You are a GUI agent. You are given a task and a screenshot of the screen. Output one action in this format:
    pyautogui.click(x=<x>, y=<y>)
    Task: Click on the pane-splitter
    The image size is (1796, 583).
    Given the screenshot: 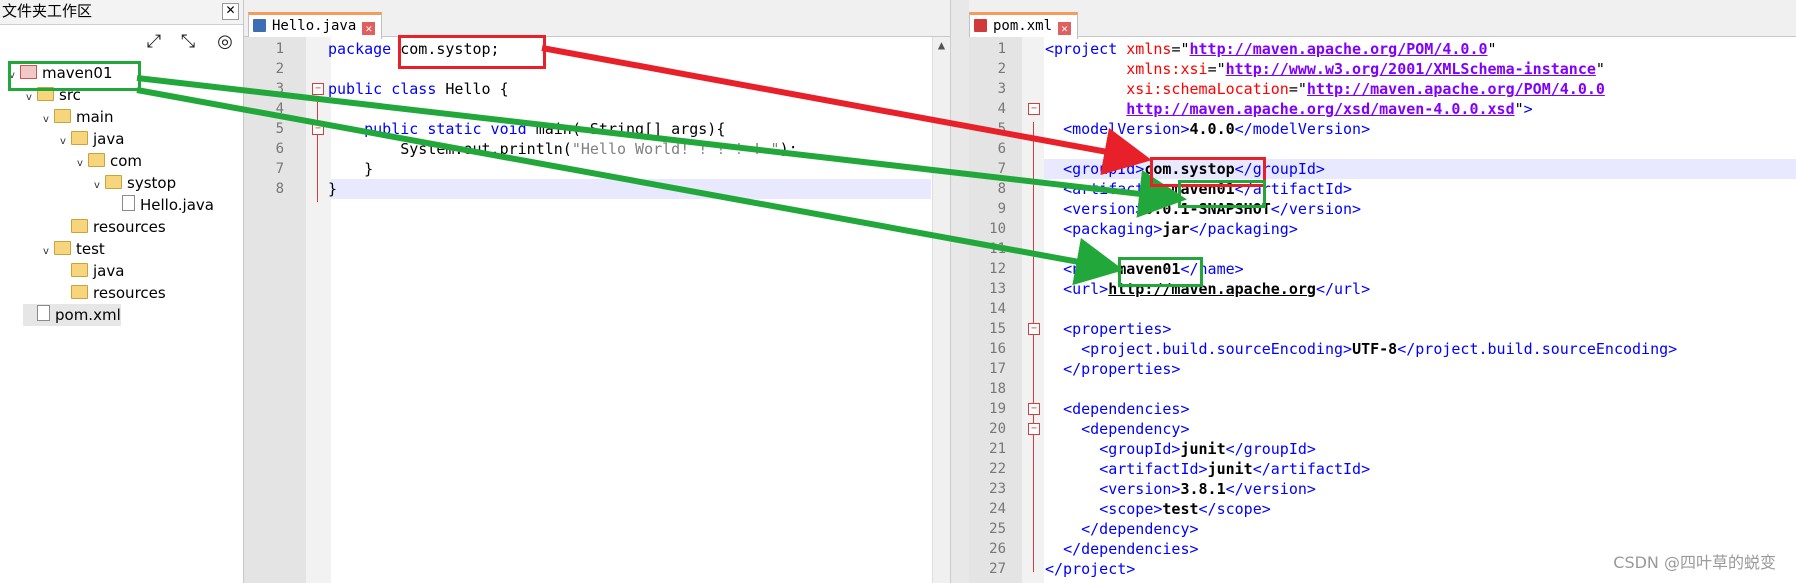 What is the action you would take?
    pyautogui.click(x=960, y=291)
    